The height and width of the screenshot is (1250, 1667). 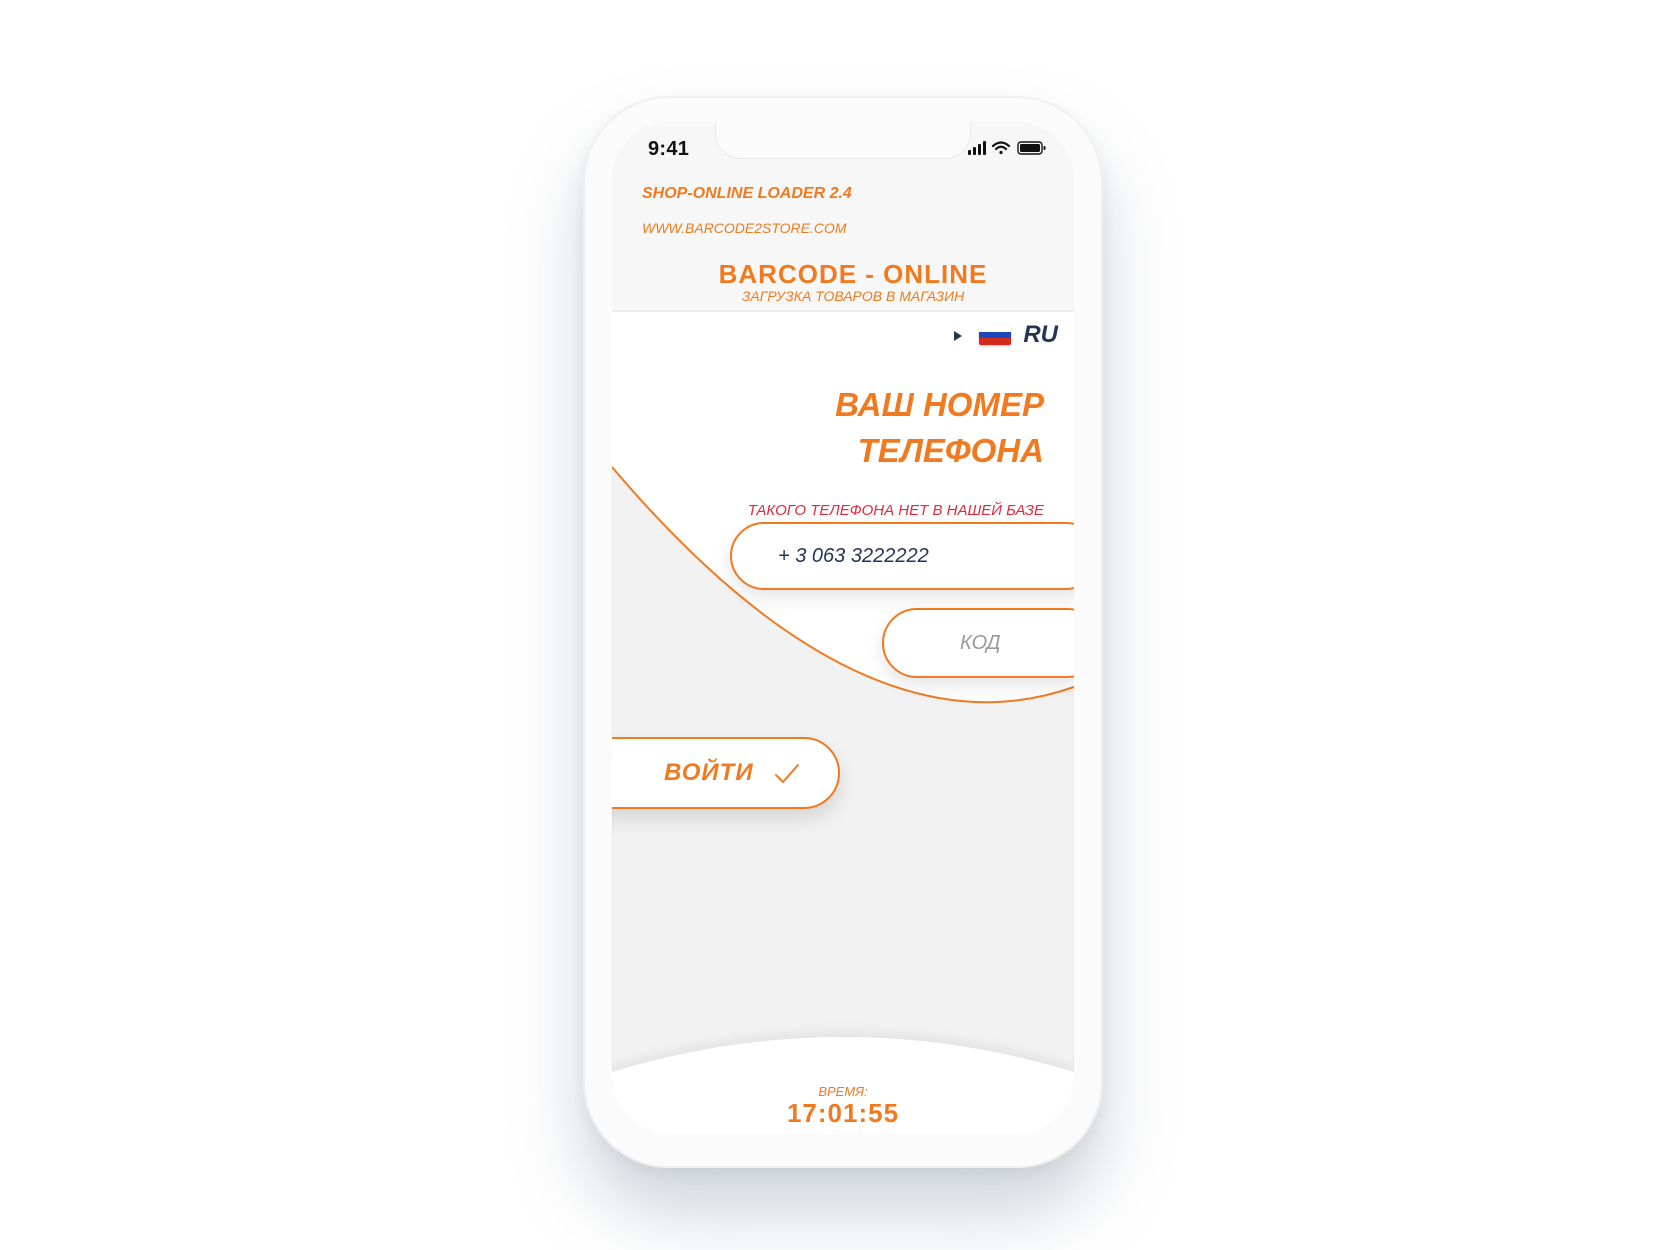 What do you see at coordinates (843, 140) in the screenshot?
I see `device-notch` at bounding box center [843, 140].